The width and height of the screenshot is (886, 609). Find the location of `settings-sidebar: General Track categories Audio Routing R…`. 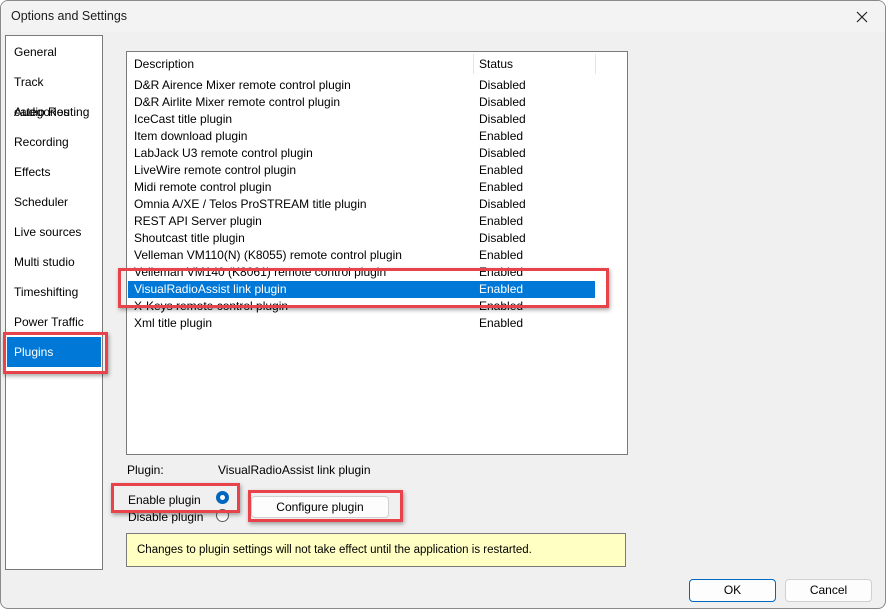

settings-sidebar: General Track categories Audio Routing R… is located at coordinates (54, 302).